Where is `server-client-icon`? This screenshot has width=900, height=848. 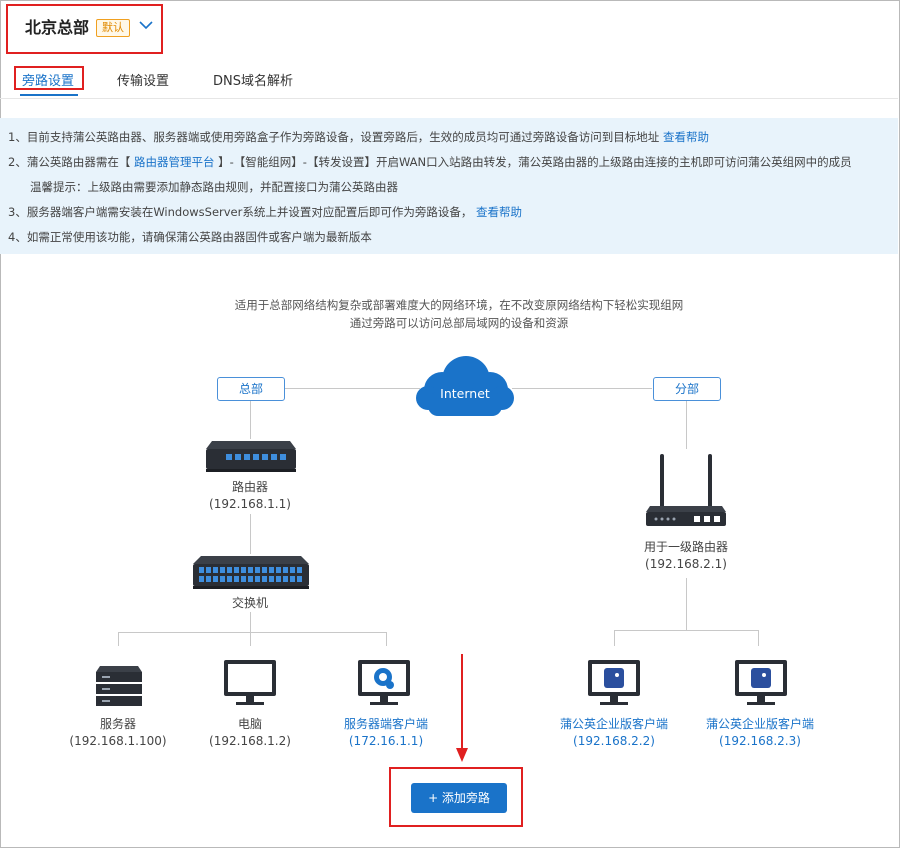 server-client-icon is located at coordinates (384, 682).